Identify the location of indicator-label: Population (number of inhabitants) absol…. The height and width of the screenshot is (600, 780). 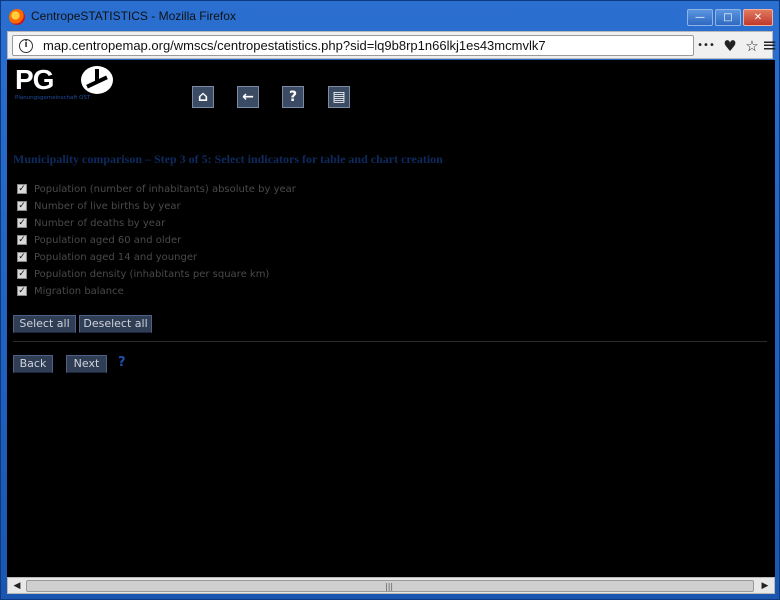
(165, 189).